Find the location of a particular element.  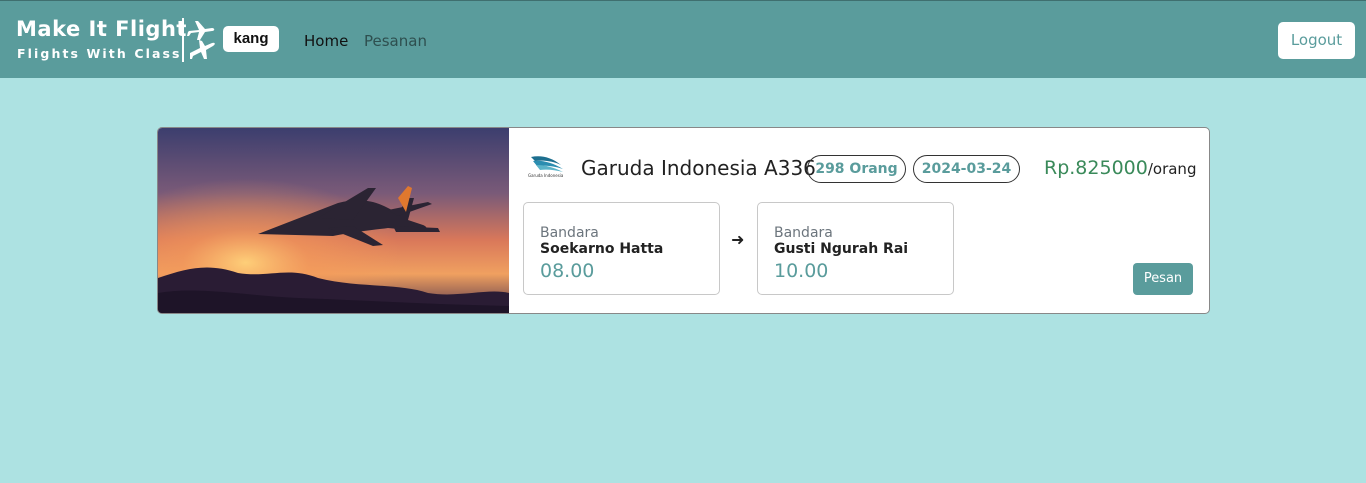

departure-airport: Soekarno Hatta is located at coordinates (602, 249).